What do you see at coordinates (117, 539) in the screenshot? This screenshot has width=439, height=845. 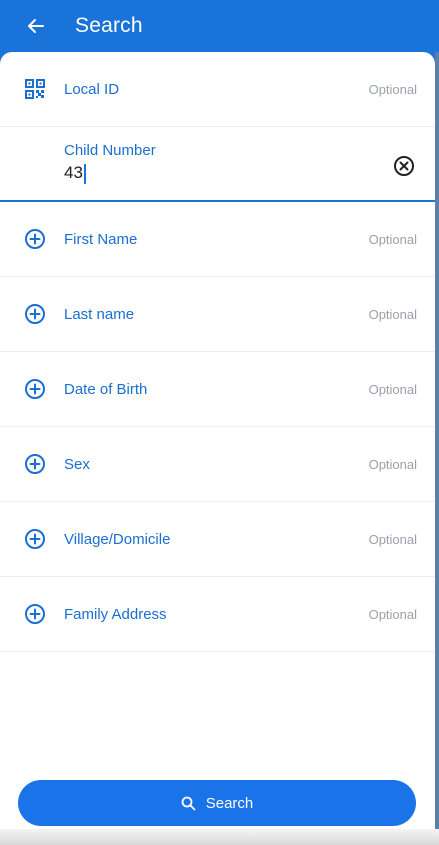 I see `field-label: Village/Domicile` at bounding box center [117, 539].